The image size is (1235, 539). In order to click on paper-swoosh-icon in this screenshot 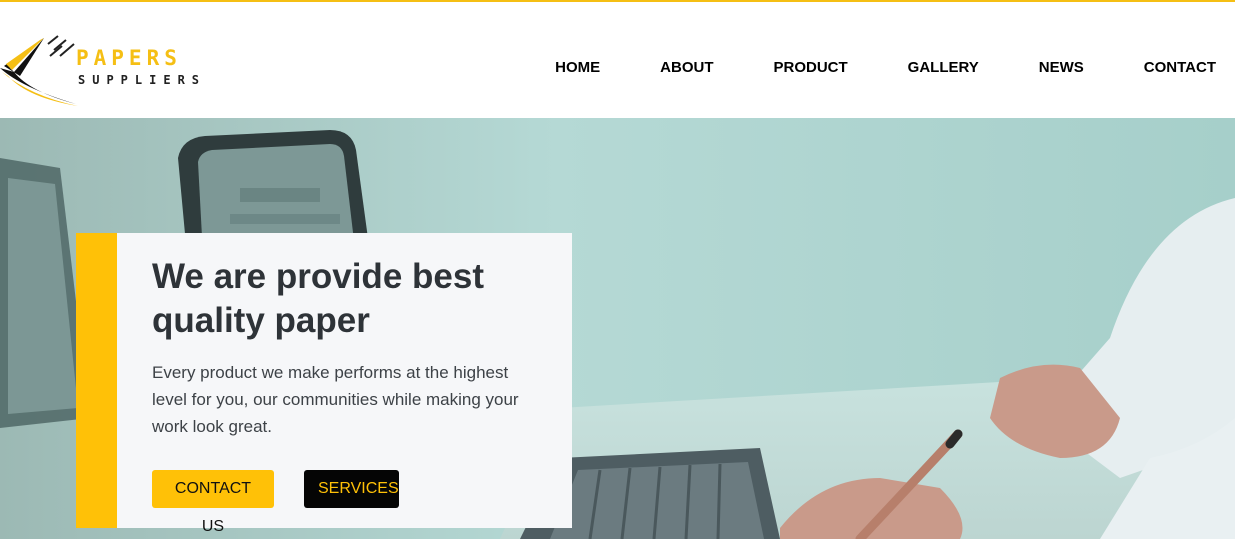, I will do `click(39, 70)`.